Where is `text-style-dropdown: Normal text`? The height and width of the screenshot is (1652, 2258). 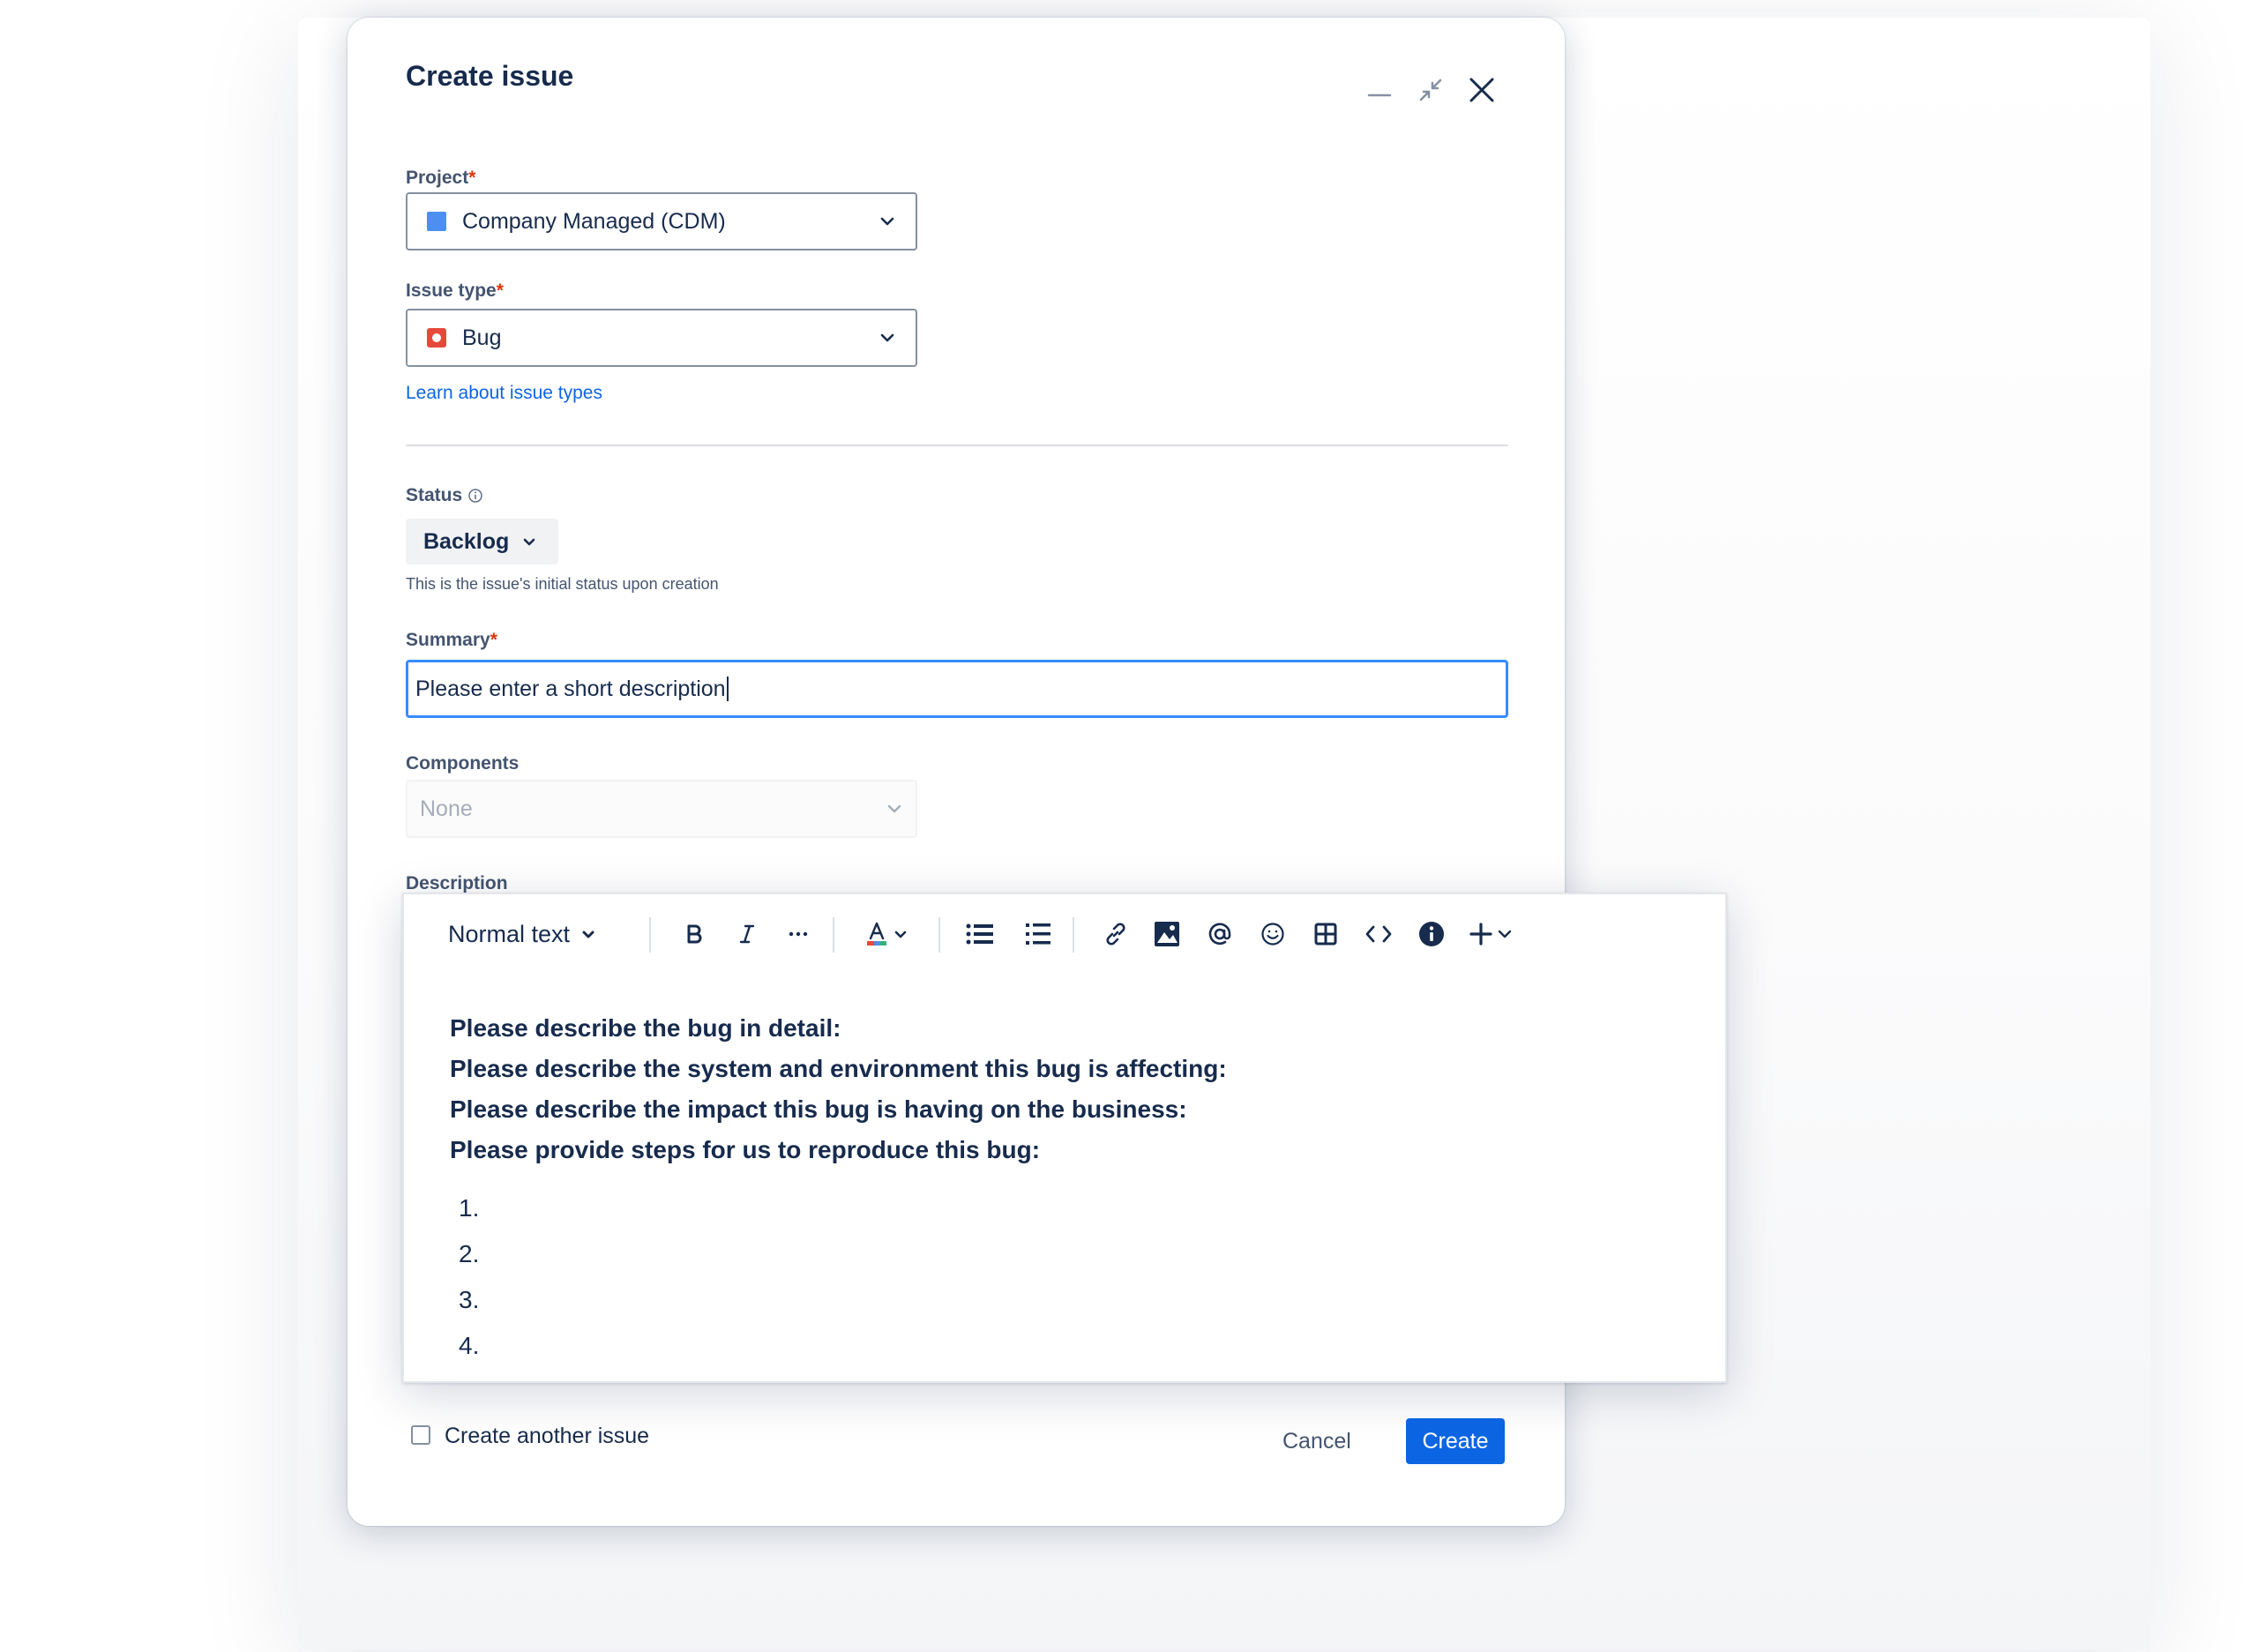
text-style-dropdown: Normal text is located at coordinates (522, 934).